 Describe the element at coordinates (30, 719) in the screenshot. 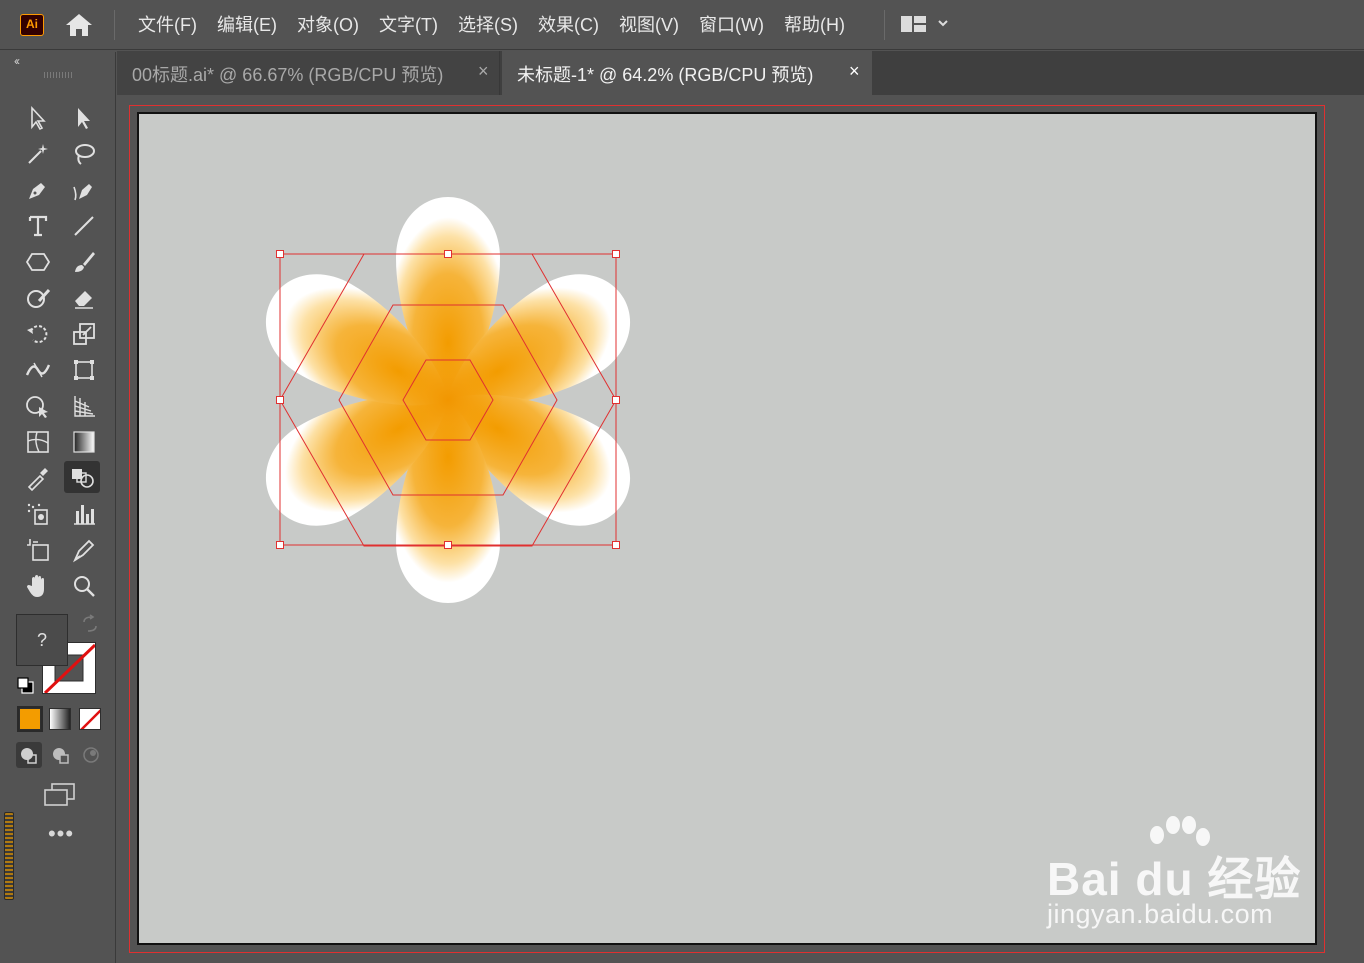

I see `color-mode-button` at that location.